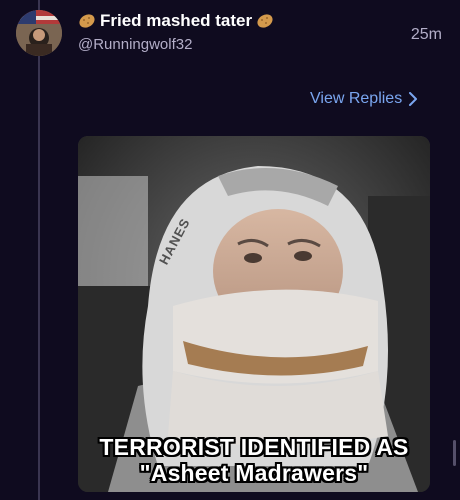 This screenshot has width=460, height=500. Describe the element at coordinates (356, 98) in the screenshot. I see `view-replies-label: View Replies` at that location.